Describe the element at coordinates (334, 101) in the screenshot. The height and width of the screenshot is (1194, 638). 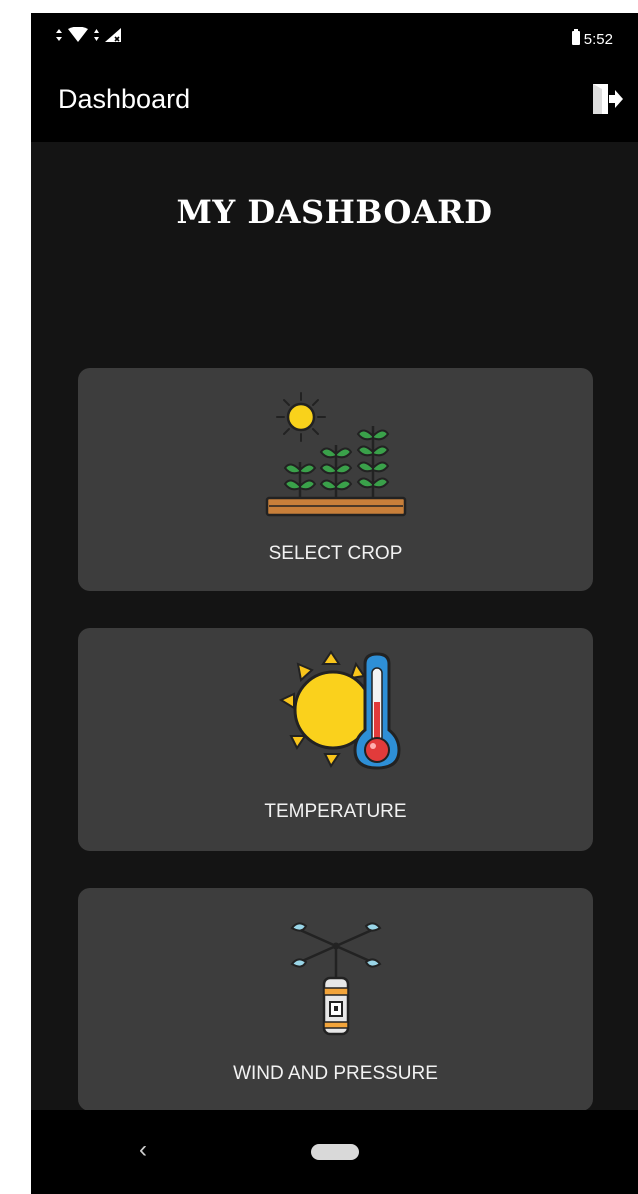
I see `app-bar: Dashboard` at that location.